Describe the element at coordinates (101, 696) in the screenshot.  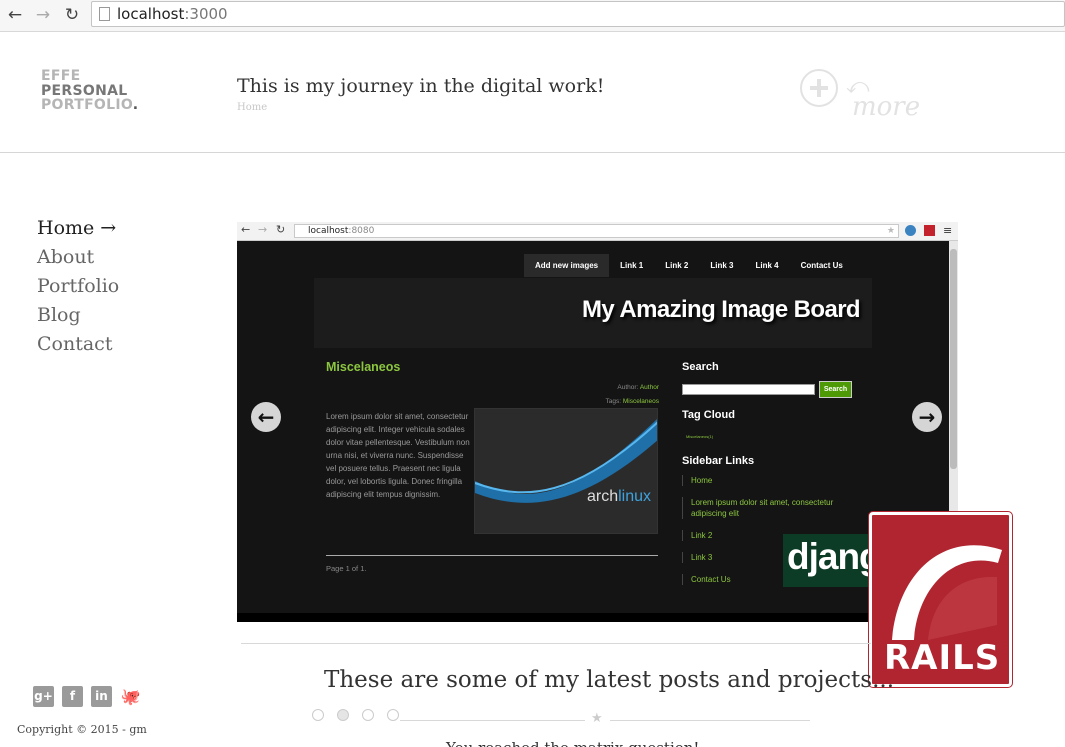
I see `linkedin-icon: in` at that location.